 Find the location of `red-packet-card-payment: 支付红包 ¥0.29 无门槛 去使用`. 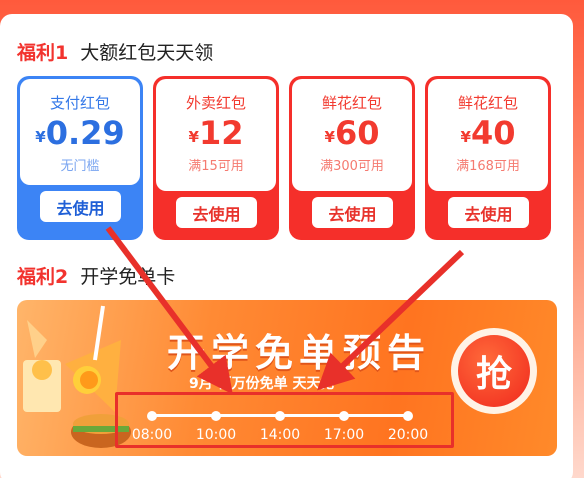

red-packet-card-payment: 支付红包 ¥0.29 无门槛 去使用 is located at coordinates (80, 158).